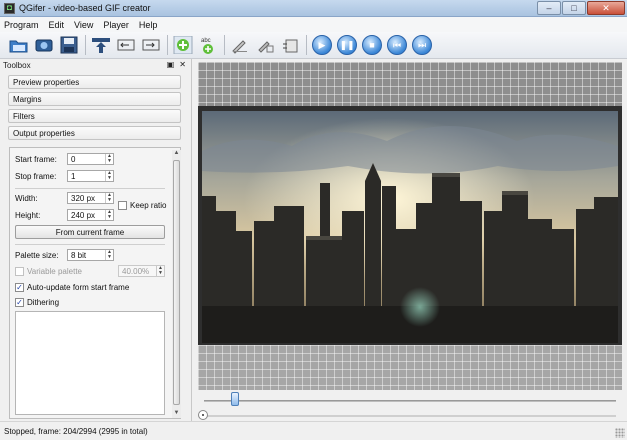 The width and height of the screenshot is (627, 440). I want to click on auto-update-box: ✓, so click(19, 287).